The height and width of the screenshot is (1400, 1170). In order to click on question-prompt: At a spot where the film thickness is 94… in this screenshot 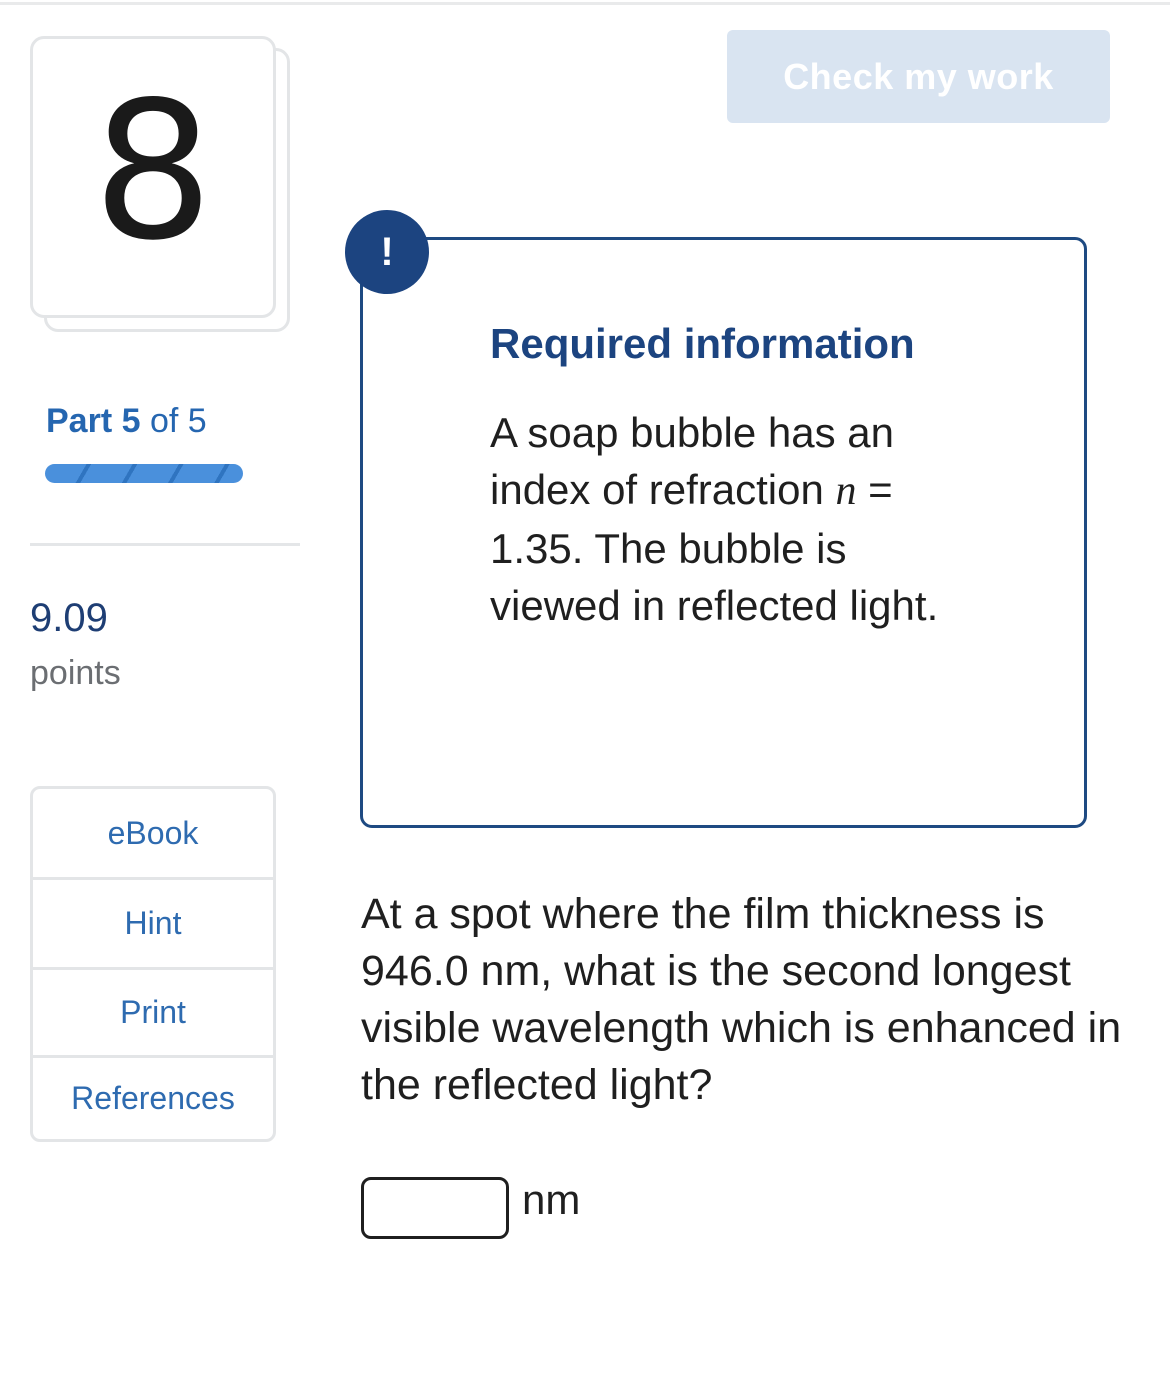, I will do `click(741, 999)`.